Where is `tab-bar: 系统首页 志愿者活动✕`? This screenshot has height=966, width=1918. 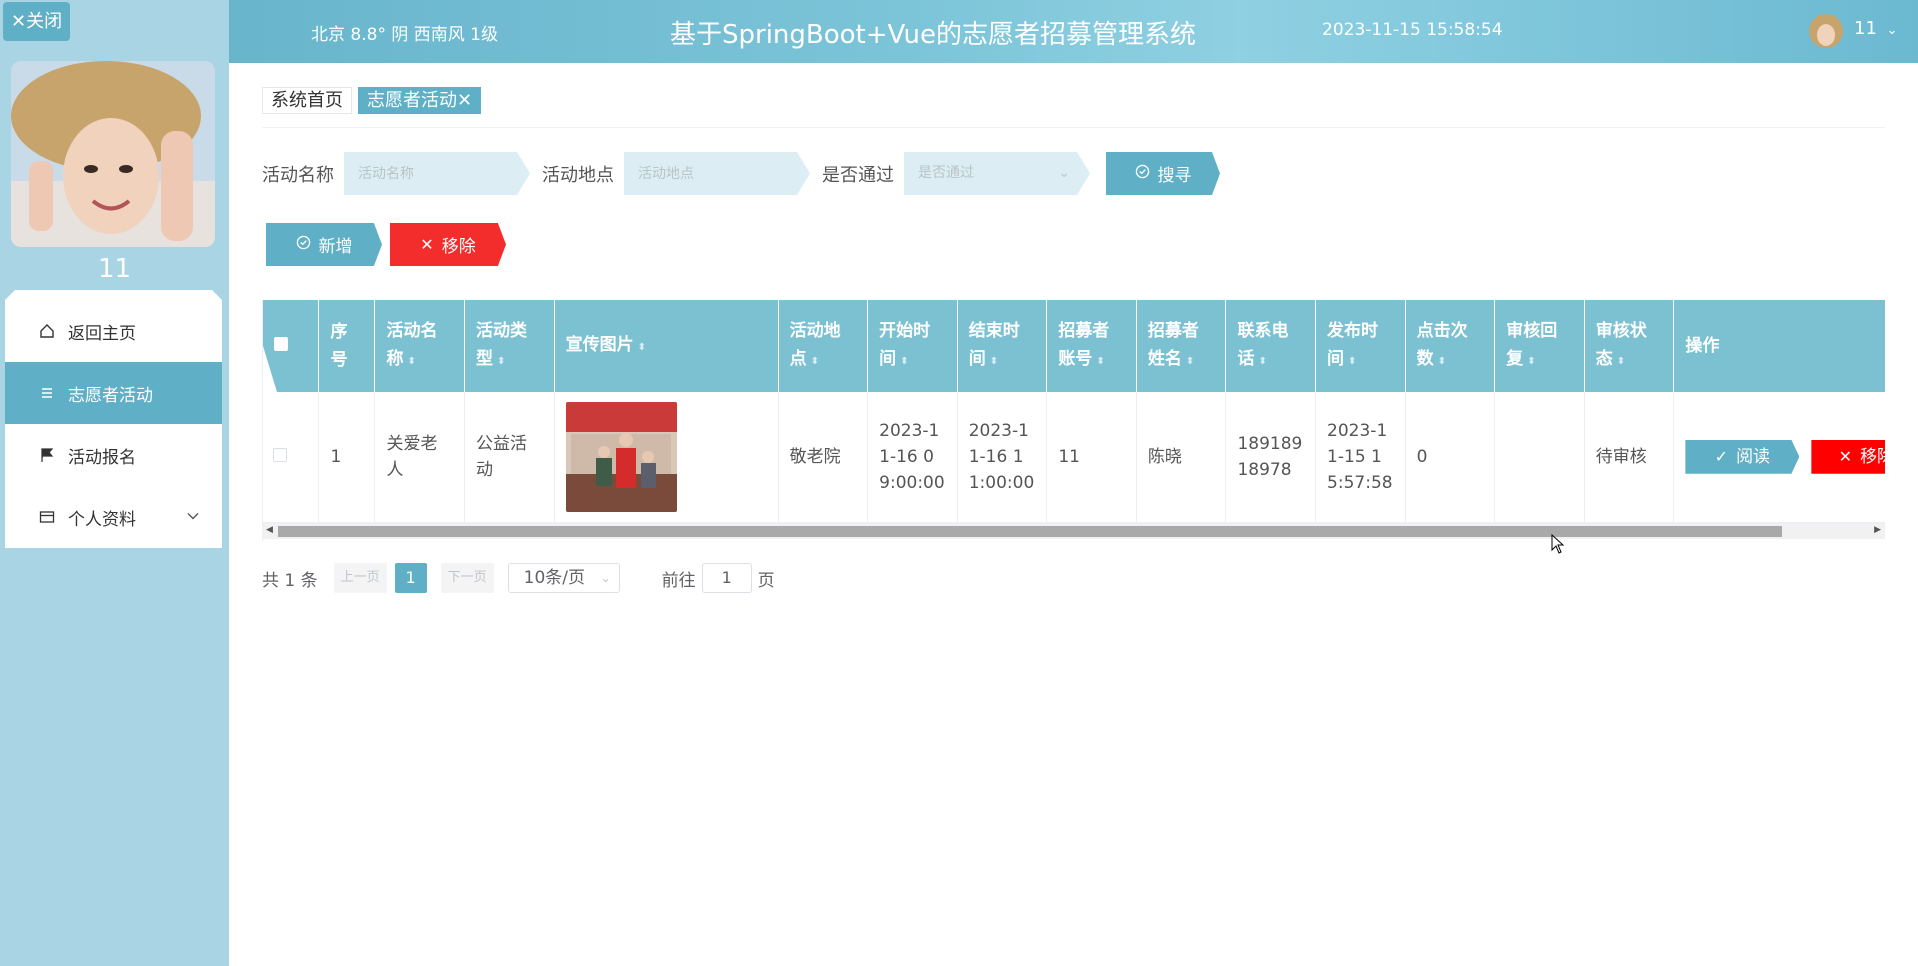
tab-bar: 系统首页 志愿者活动✕ is located at coordinates (374, 100).